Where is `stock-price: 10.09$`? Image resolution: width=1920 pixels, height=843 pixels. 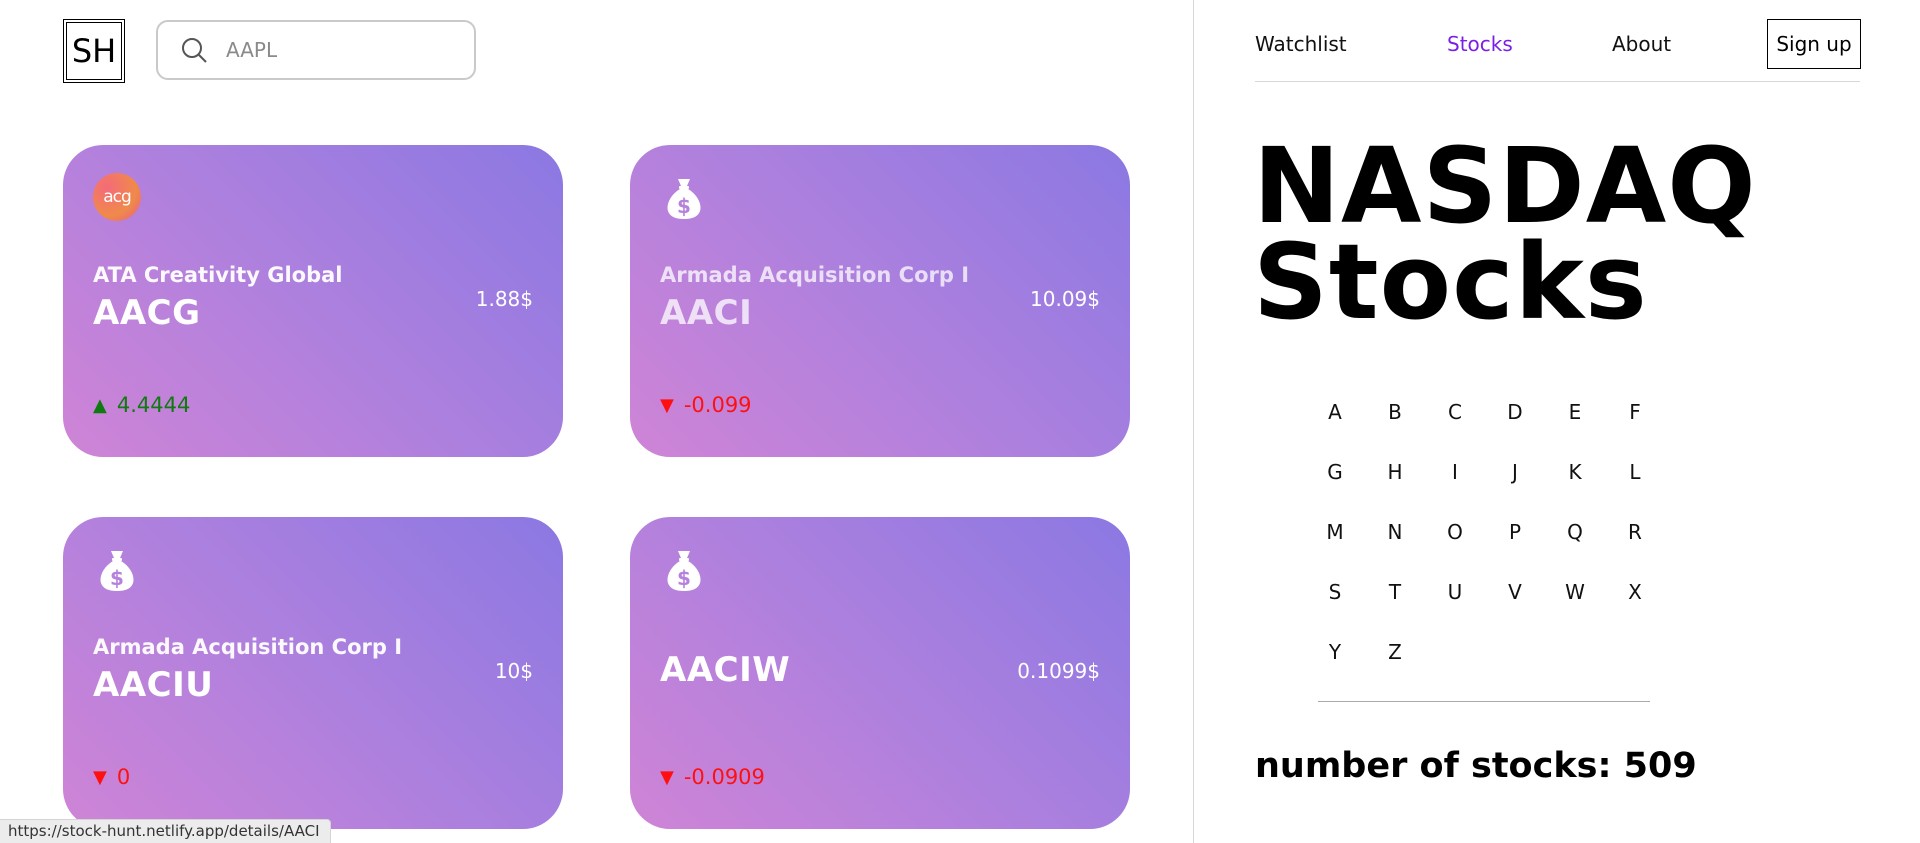
stock-price: 10.09$ is located at coordinates (1065, 299).